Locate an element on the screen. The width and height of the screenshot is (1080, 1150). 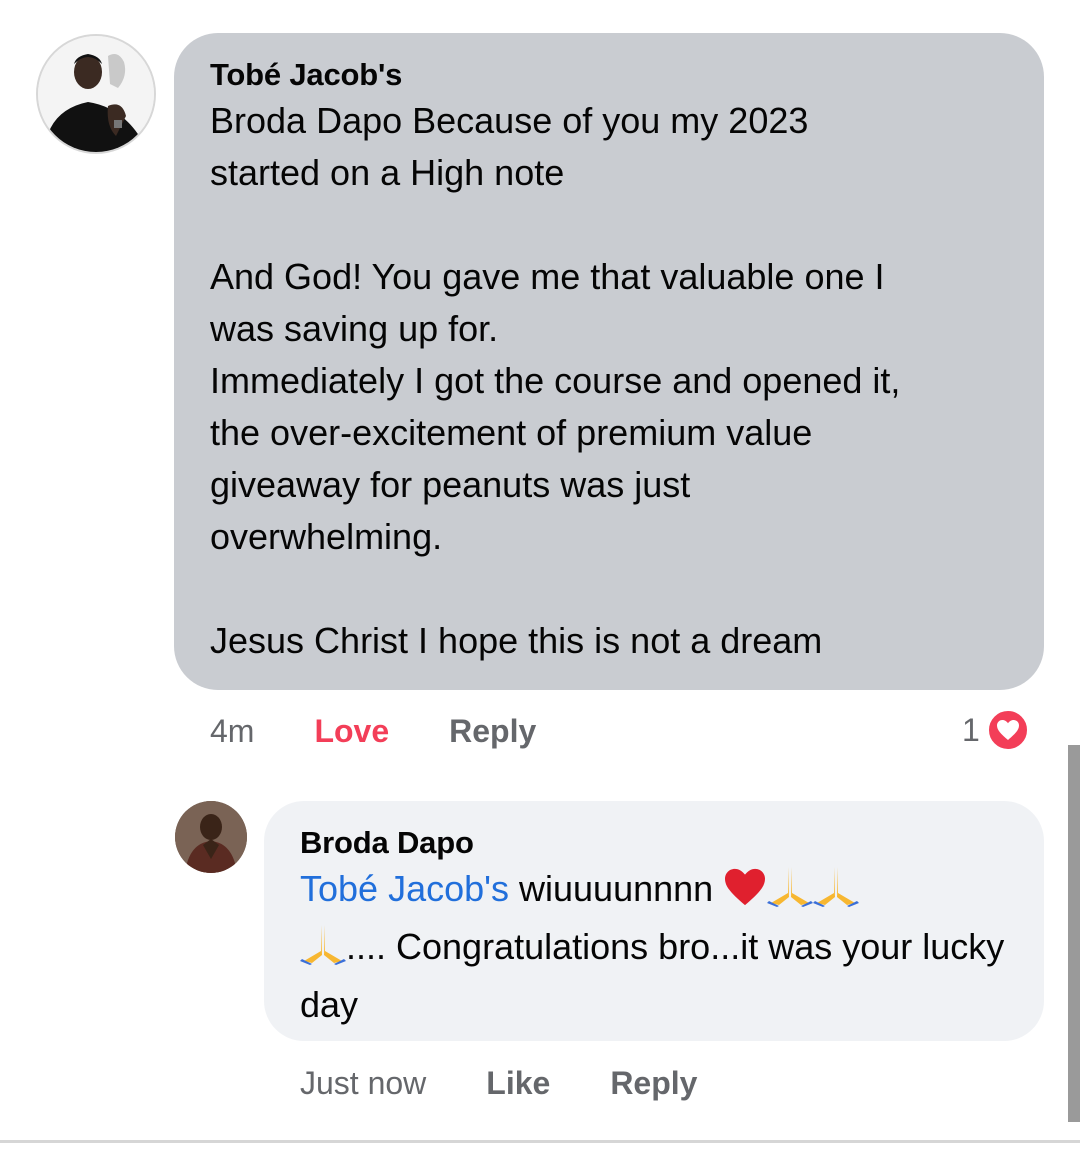
comment-author: Tobé Jacob's is located at coordinates (609, 75).